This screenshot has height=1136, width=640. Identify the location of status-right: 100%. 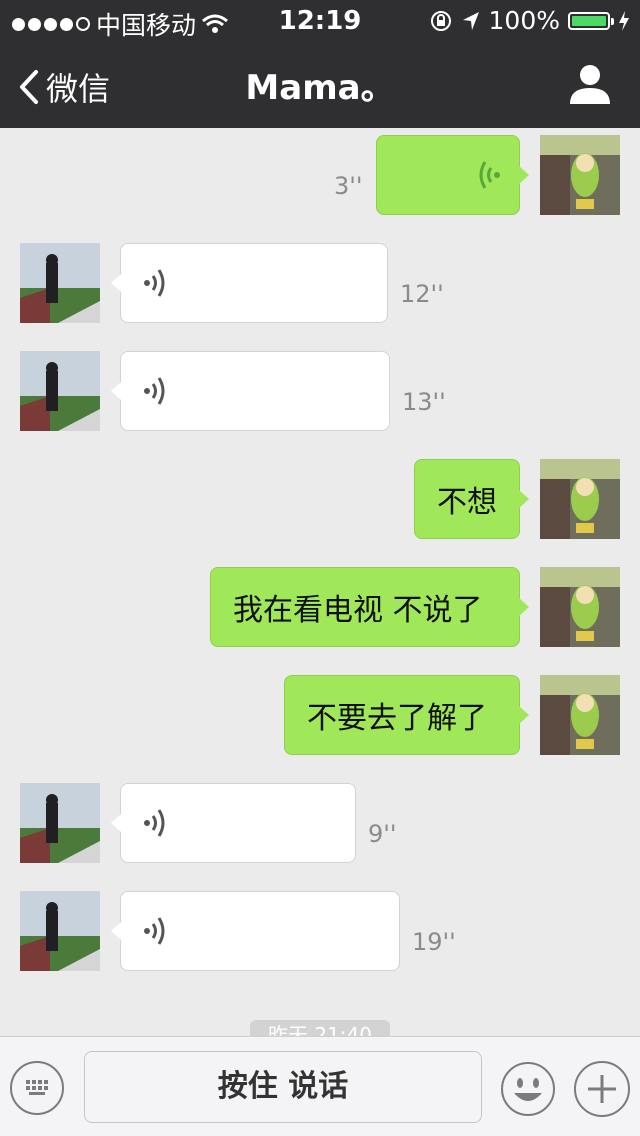
(529, 20).